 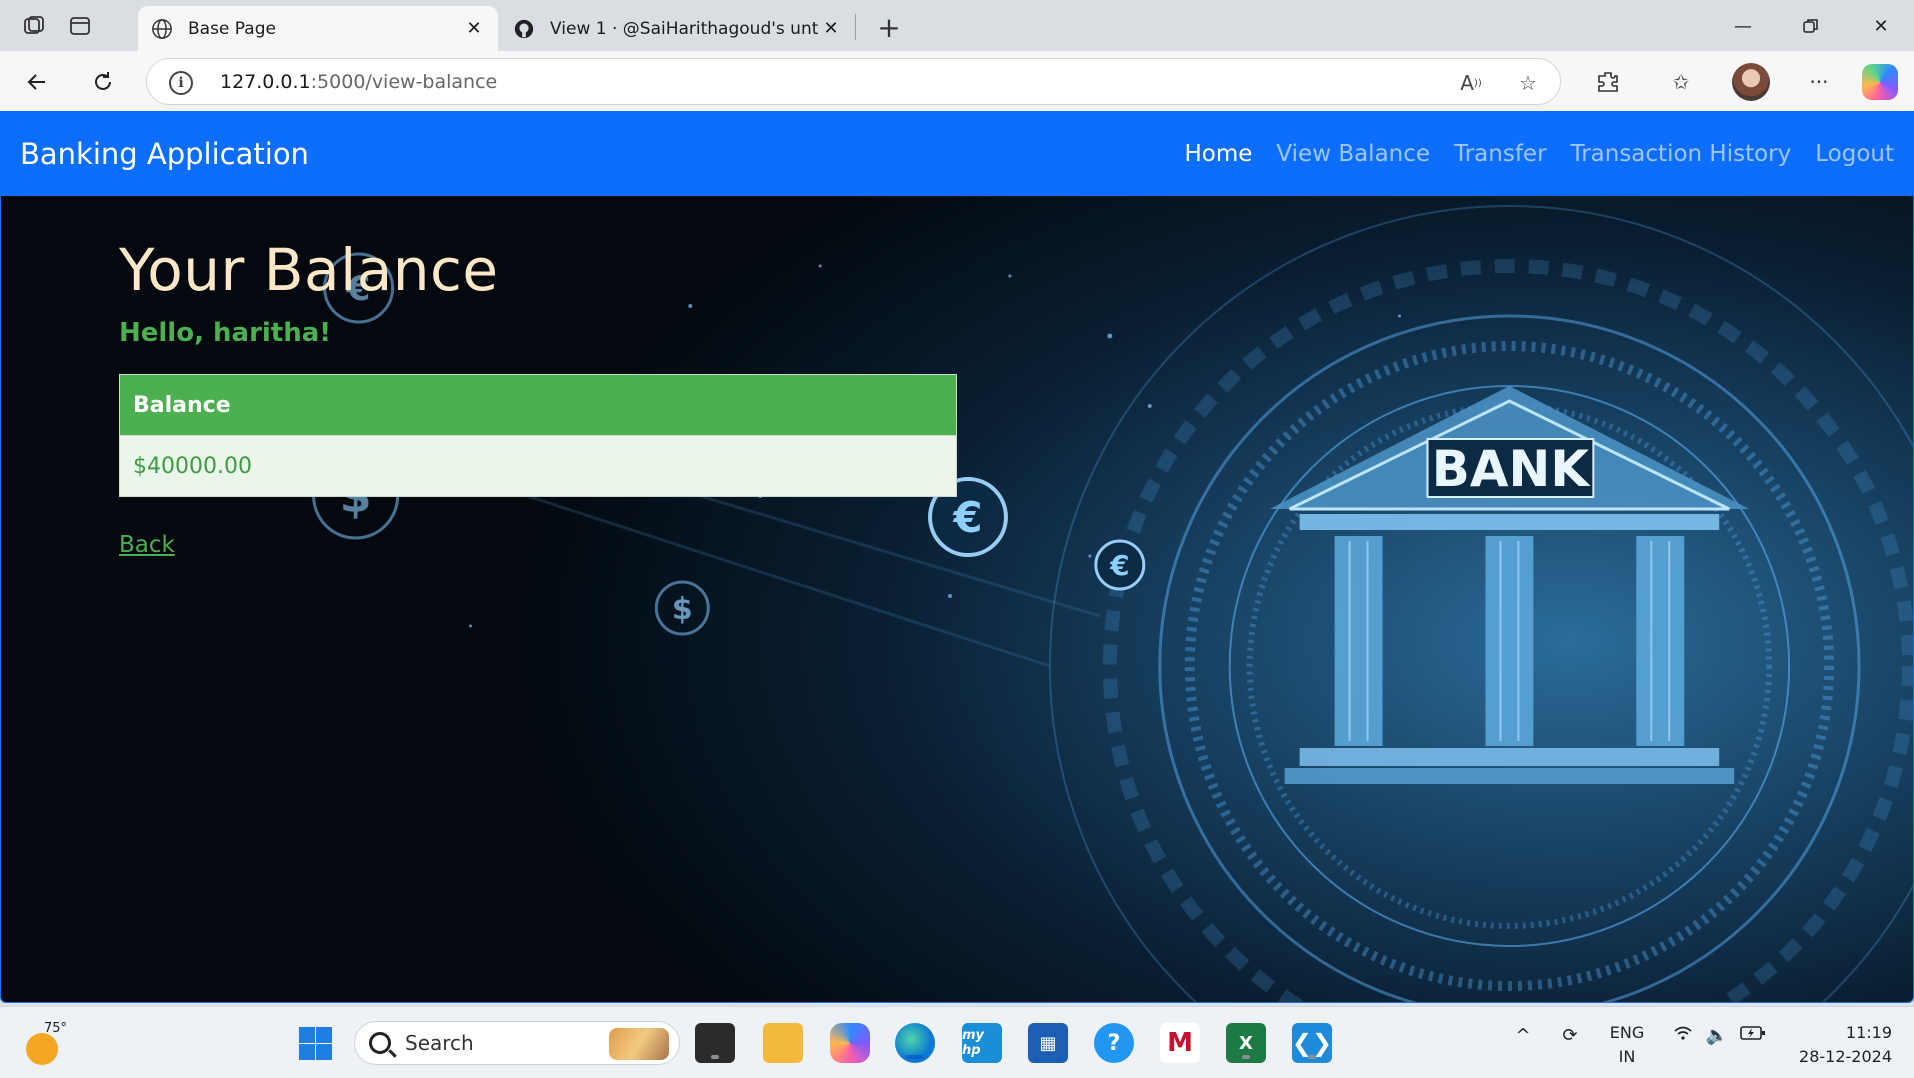 I want to click on tab-actions-icon, so click(x=80, y=26).